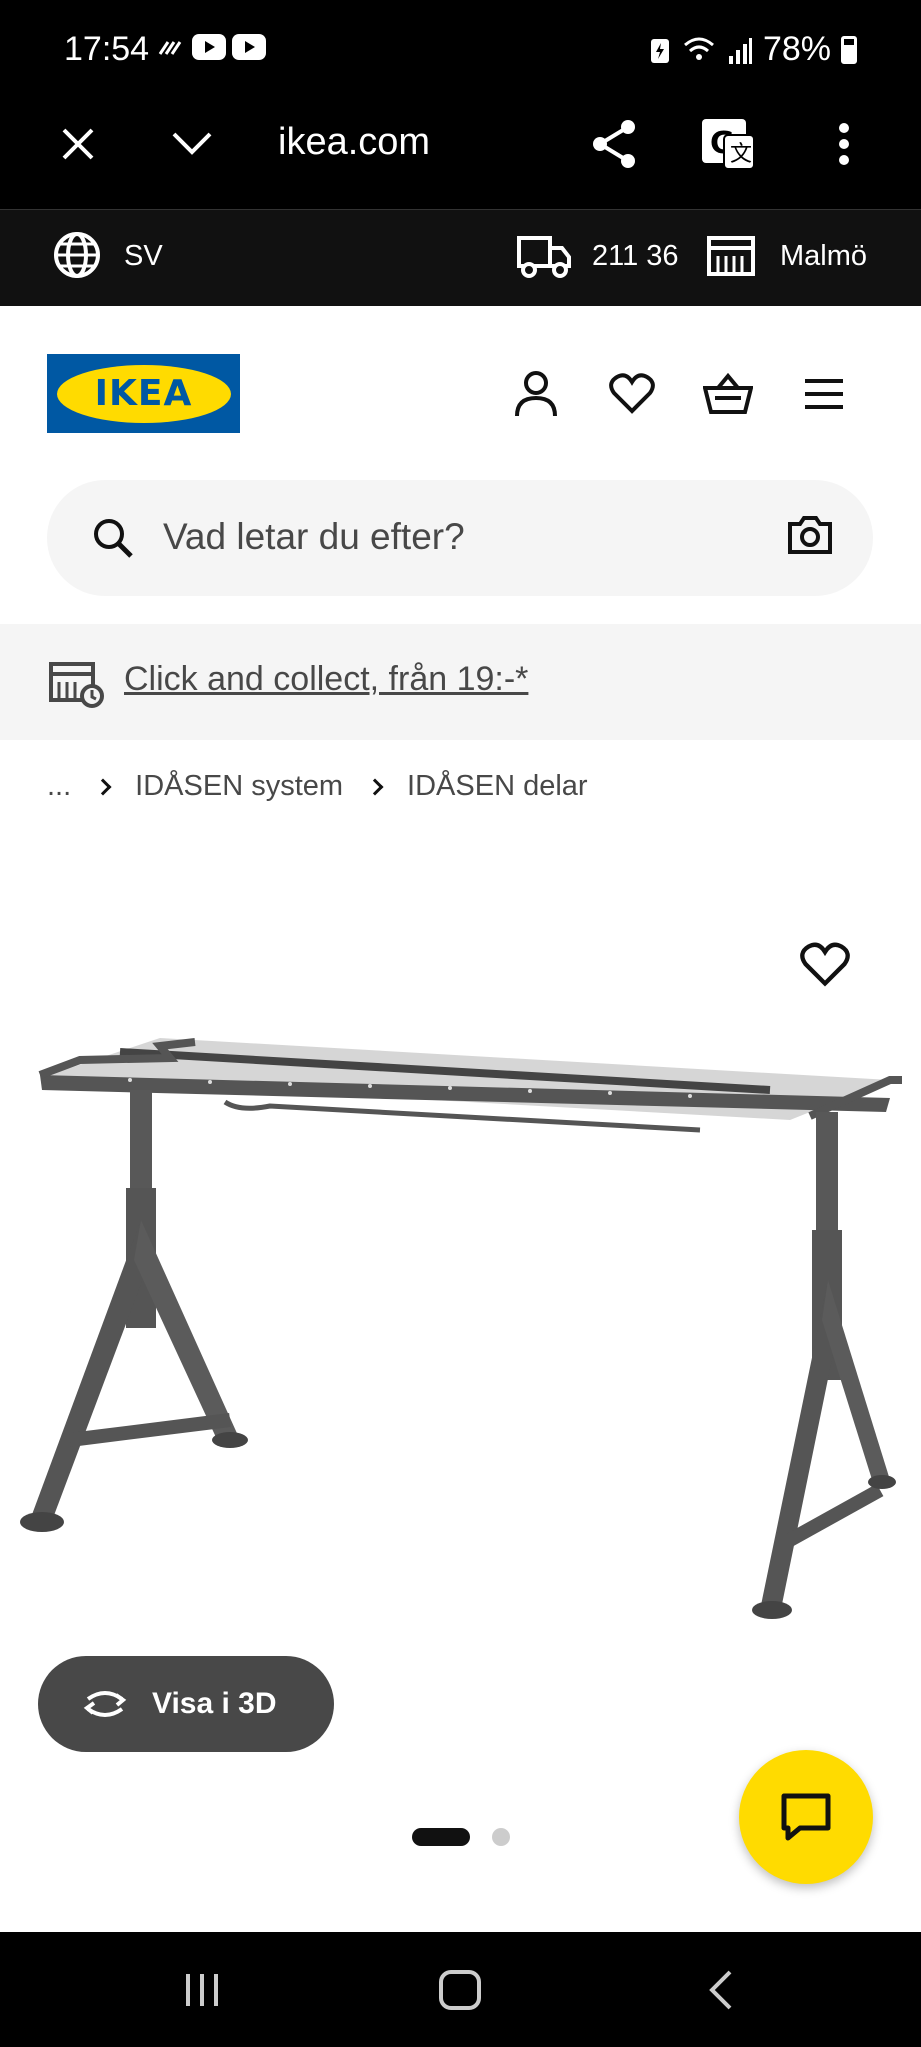 Image resolution: width=921 pixels, height=2047 pixels. Describe the element at coordinates (810, 535) in the screenshot. I see `camera-search-icon` at that location.